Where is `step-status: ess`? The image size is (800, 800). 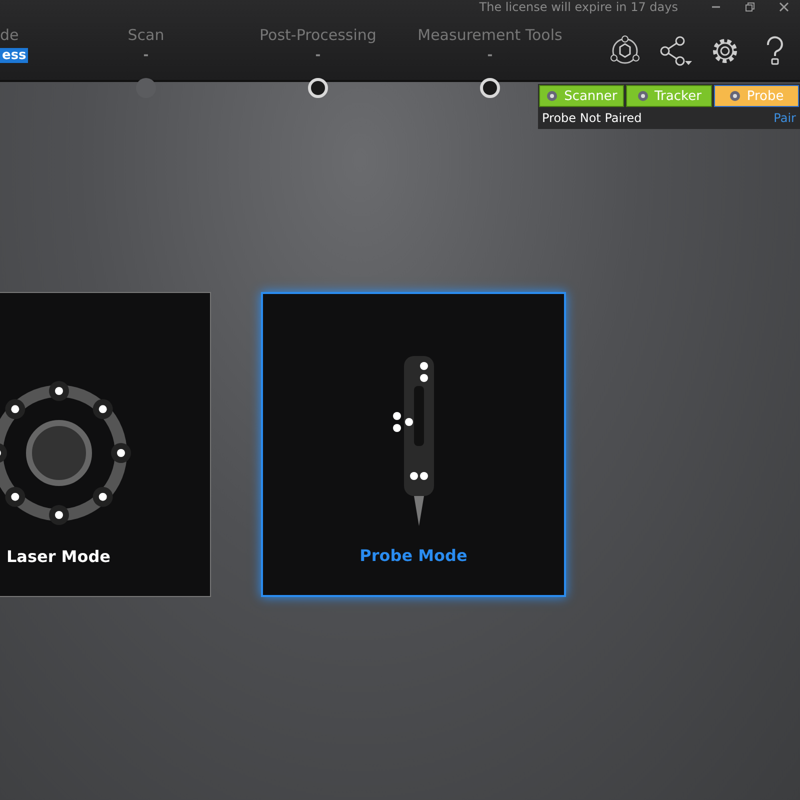
step-status: ess is located at coordinates (14, 55).